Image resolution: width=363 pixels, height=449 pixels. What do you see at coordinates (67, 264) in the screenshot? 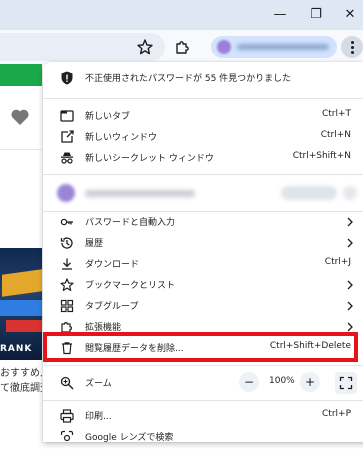
I see `download-icon` at bounding box center [67, 264].